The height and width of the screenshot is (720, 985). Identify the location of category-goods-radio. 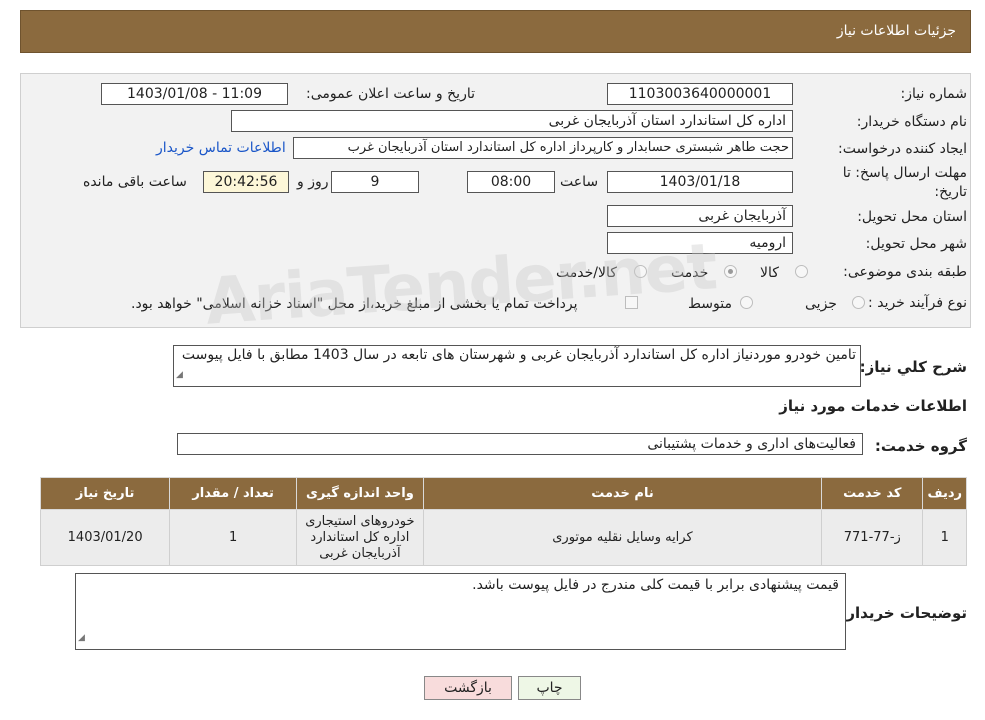
(801, 271).